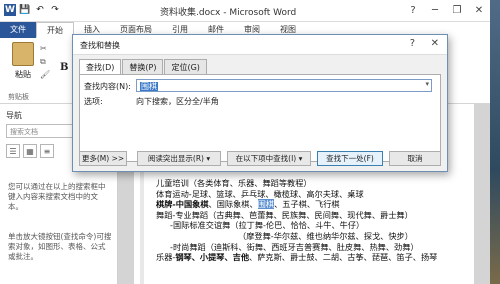 The width and height of the screenshot is (500, 284). What do you see at coordinates (479, 10) in the screenshot?
I see `close-window-button: ✕` at bounding box center [479, 10].